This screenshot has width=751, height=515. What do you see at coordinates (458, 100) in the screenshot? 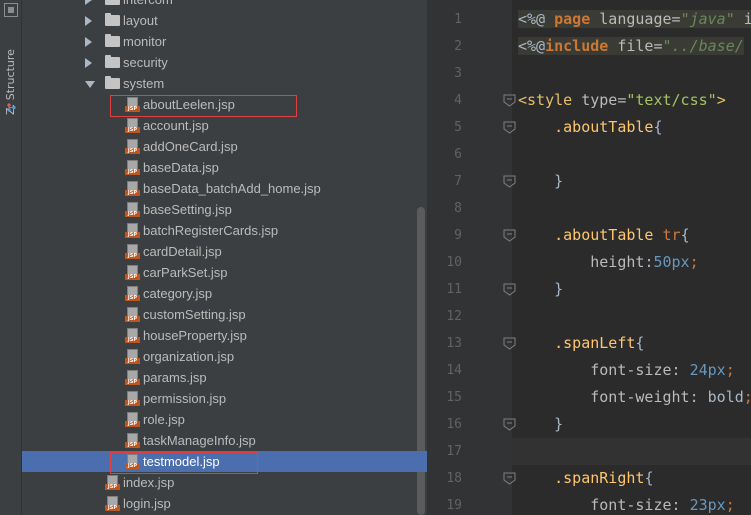
I see `line-number: 4` at bounding box center [458, 100].